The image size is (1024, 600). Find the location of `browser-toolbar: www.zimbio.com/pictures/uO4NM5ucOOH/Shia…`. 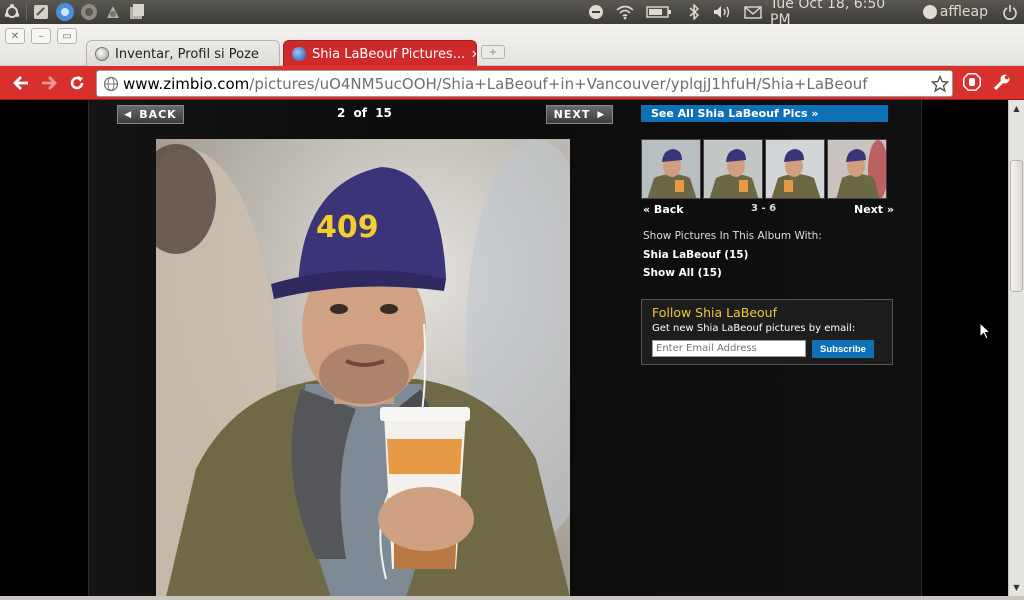

browser-toolbar: www.zimbio.com/pictures/uO4NM5ucOOH/Shia… is located at coordinates (512, 83).